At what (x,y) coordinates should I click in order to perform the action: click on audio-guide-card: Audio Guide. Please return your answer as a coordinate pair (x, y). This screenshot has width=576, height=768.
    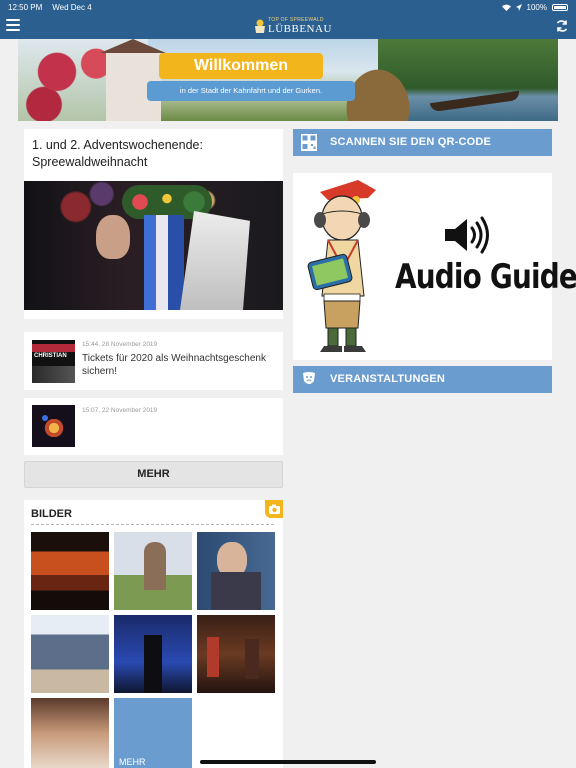
    Looking at the image, I should click on (434, 266).